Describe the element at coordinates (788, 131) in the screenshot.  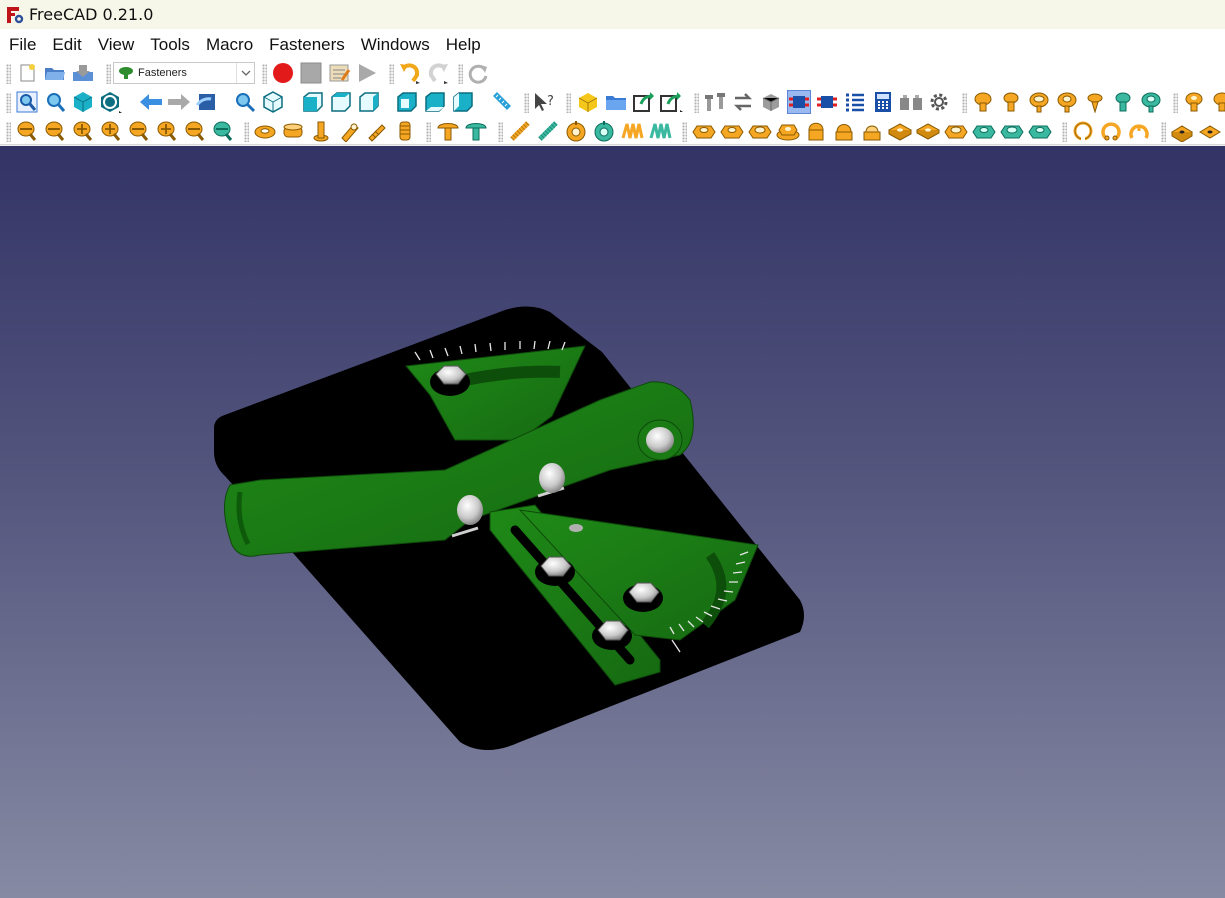
I see `flange-nut-icon` at that location.